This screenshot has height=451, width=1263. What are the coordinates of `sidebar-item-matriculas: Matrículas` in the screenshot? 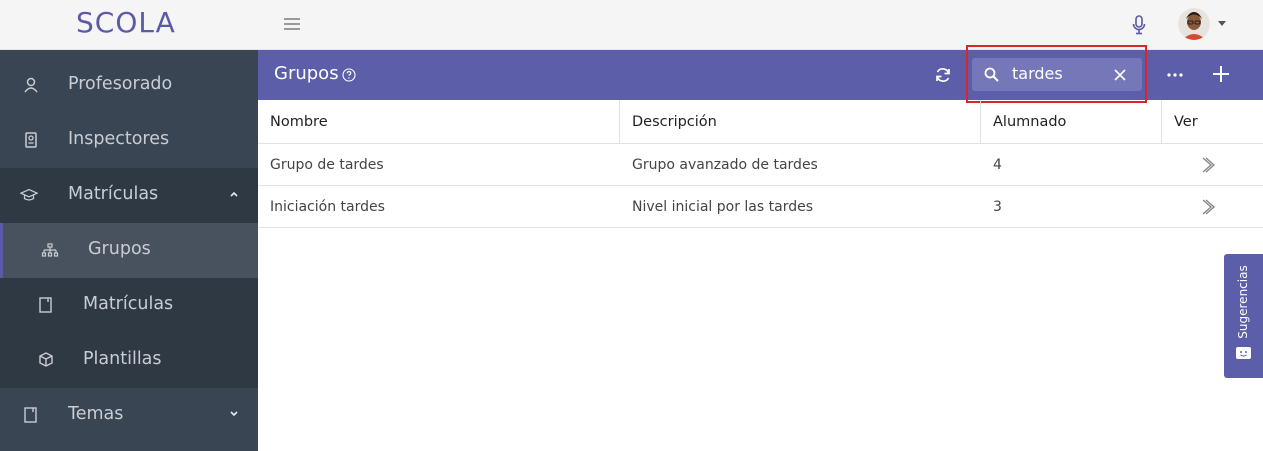 It's located at (129, 305).